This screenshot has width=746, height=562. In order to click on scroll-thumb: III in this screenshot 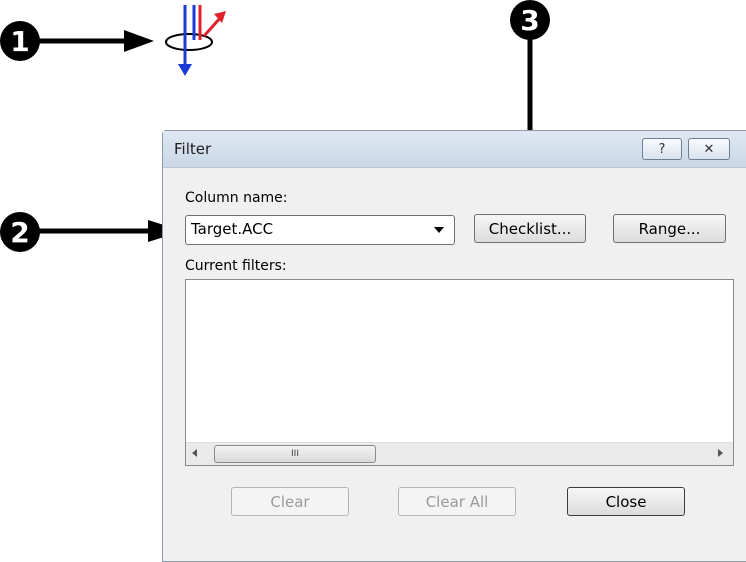, I will do `click(295, 454)`.